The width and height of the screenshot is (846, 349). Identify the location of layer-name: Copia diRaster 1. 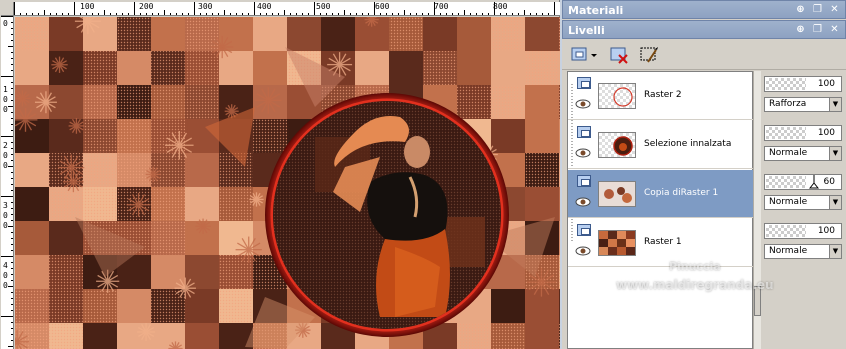
(681, 193).